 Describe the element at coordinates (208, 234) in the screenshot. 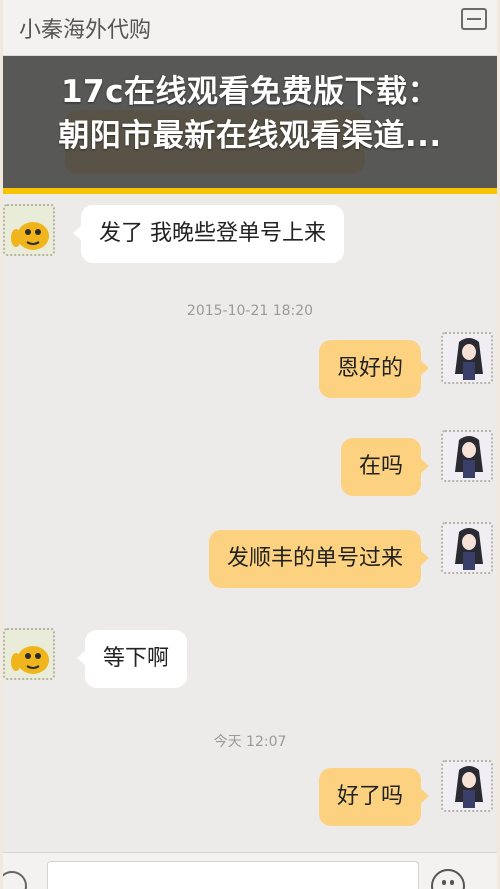

I see `message-bubble-incoming: 发了 我晚些登单号上来` at that location.